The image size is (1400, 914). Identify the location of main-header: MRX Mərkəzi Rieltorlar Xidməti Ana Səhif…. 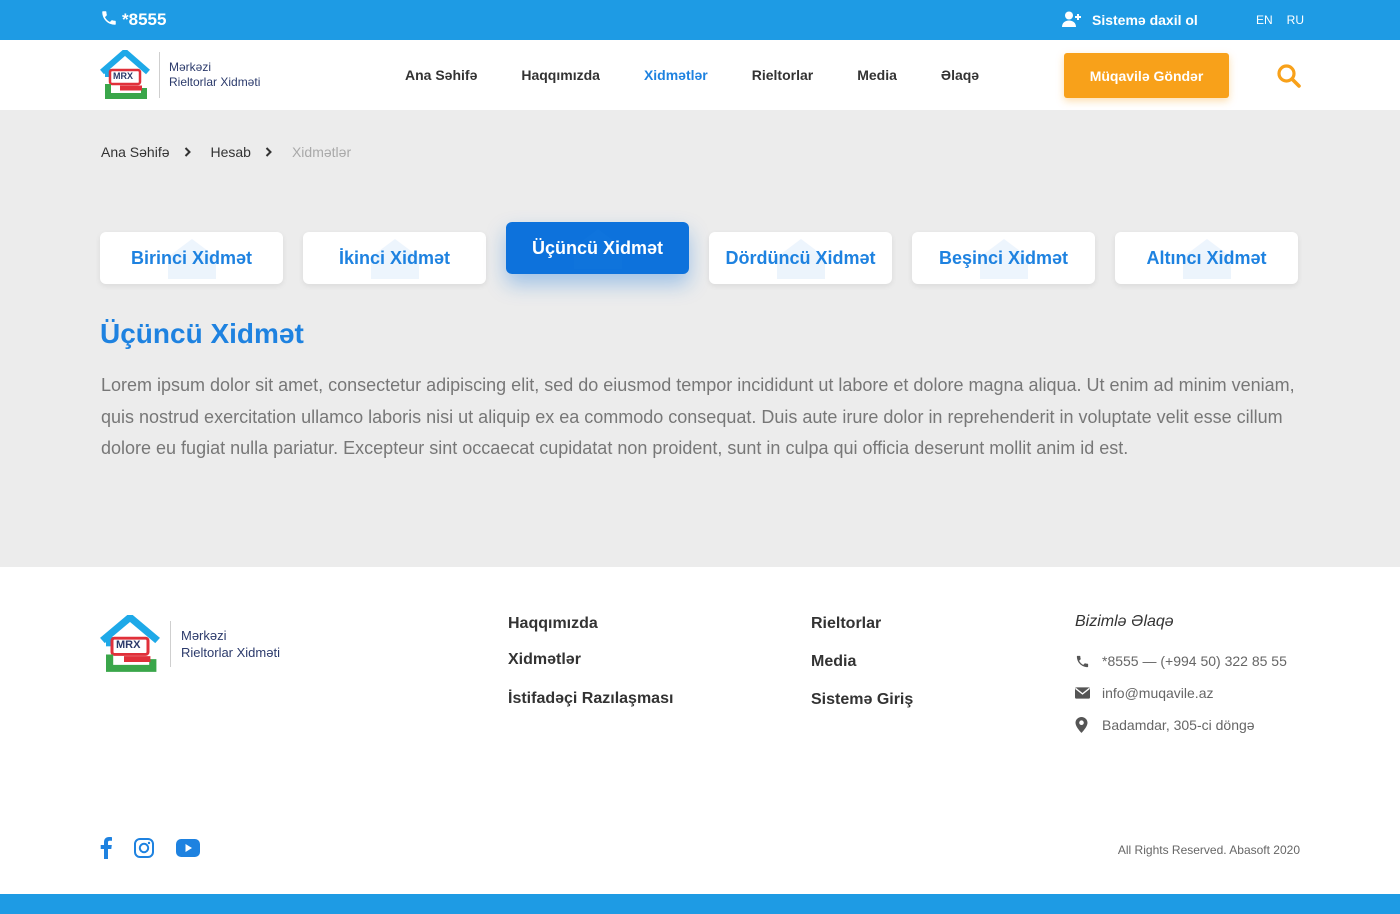
(700, 75).